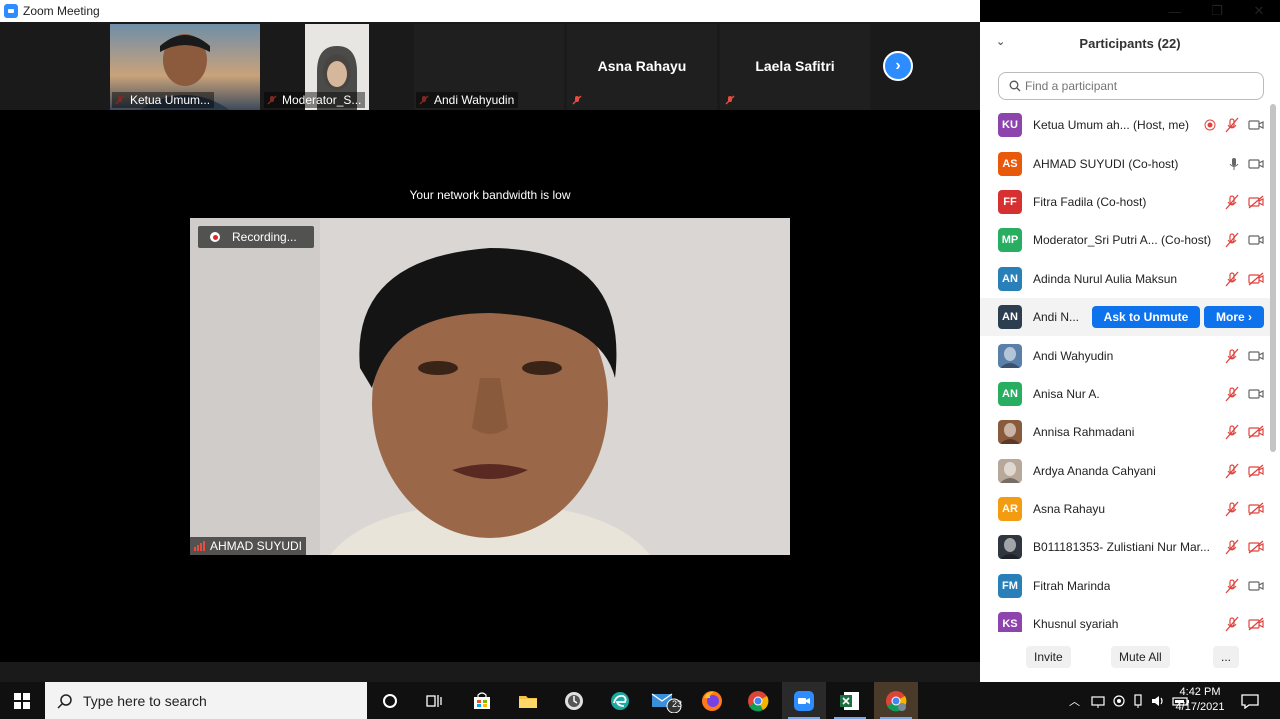 This screenshot has height=719, width=1280. Describe the element at coordinates (1146, 317) in the screenshot. I see `ask-to-unmute-button: Ask to Unmute` at that location.